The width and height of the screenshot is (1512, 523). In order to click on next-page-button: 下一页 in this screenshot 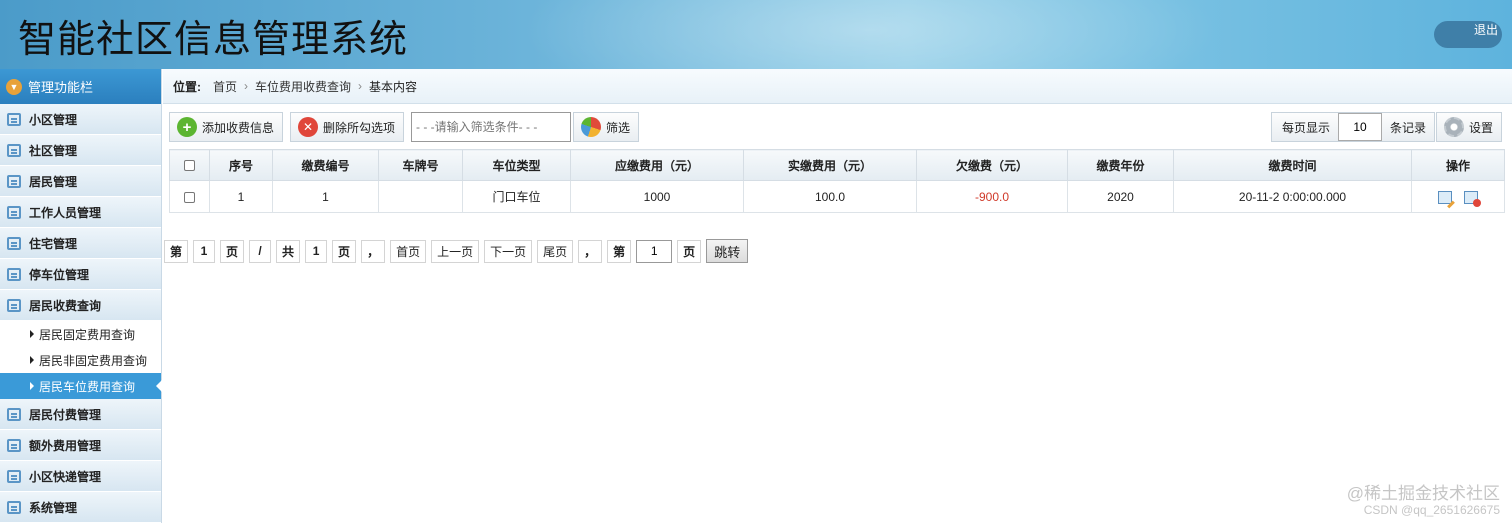, I will do `click(508, 251)`.